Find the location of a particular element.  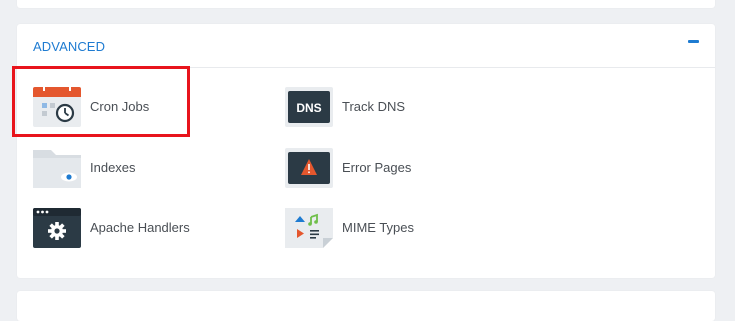

warning-icon is located at coordinates (309, 168).